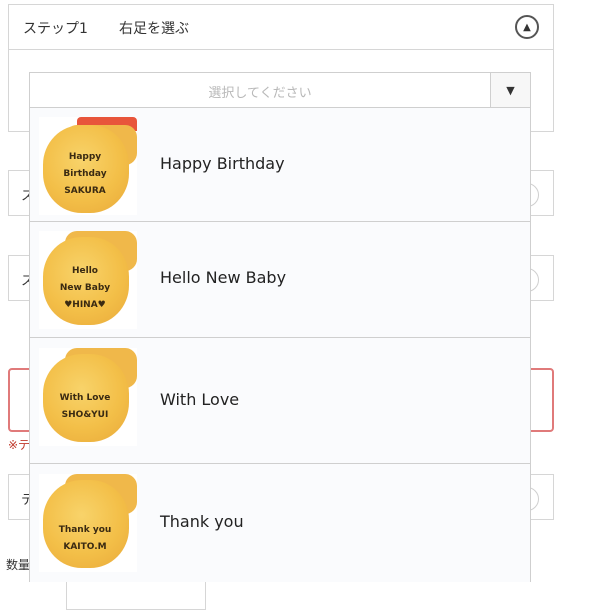 The height and width of the screenshot is (610, 590). What do you see at coordinates (55, 29) in the screenshot?
I see `step1-label: ステップ1` at bounding box center [55, 29].